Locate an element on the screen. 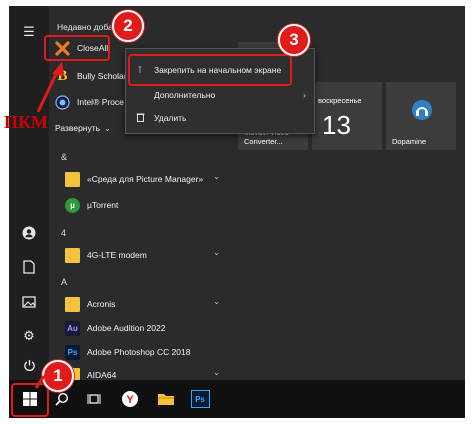 This screenshot has height=424, width=474. annotation-arrows is located at coordinates (49, 225).